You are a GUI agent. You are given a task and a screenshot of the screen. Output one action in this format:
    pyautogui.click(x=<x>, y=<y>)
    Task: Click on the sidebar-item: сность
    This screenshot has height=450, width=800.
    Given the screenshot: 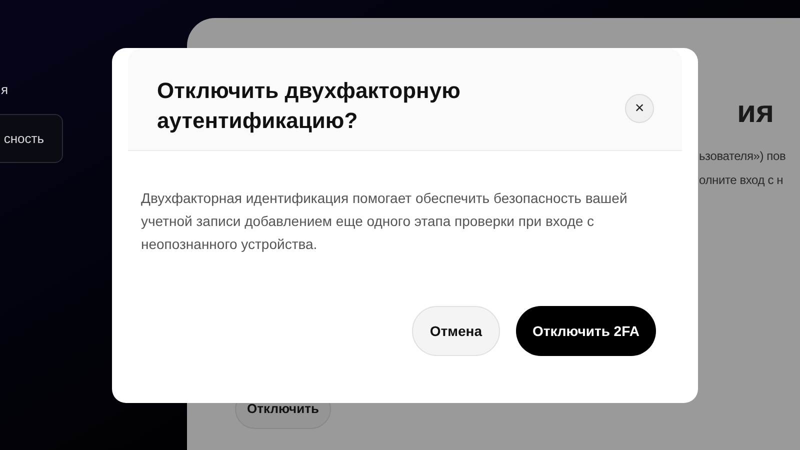 What is the action you would take?
    pyautogui.click(x=31, y=138)
    